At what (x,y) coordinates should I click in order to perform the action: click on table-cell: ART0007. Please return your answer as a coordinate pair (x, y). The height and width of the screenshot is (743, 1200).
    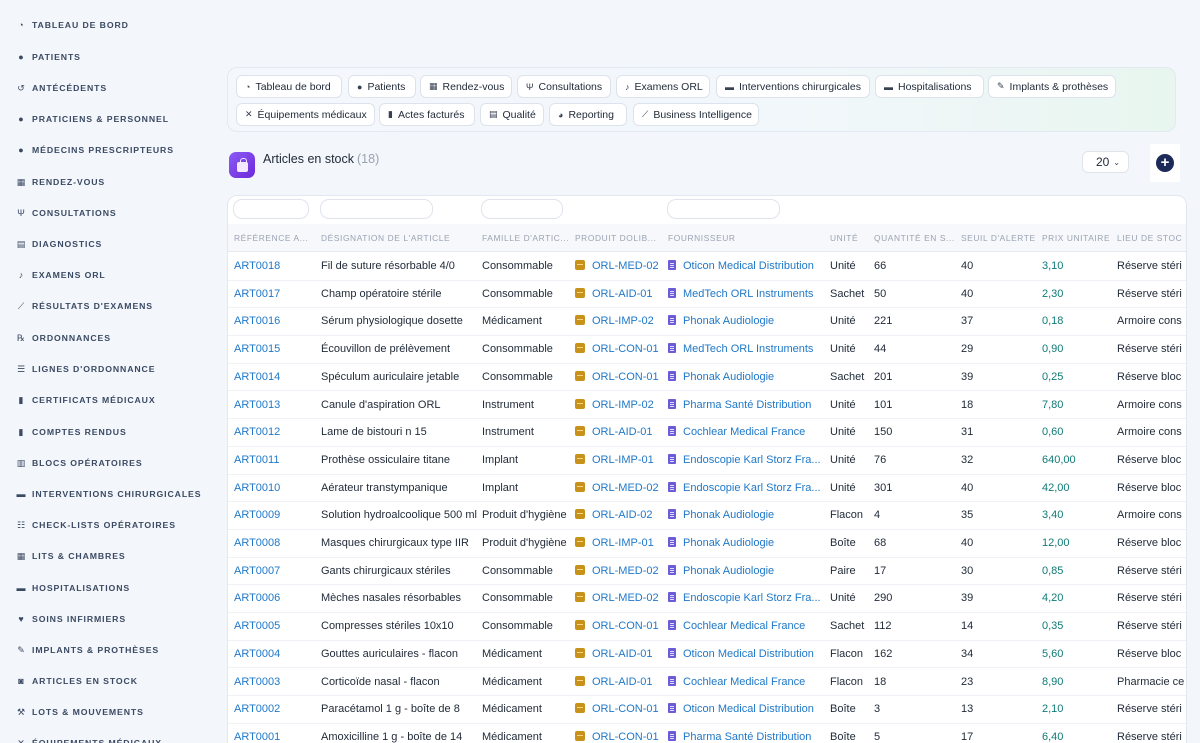
    Looking at the image, I should click on (274, 571).